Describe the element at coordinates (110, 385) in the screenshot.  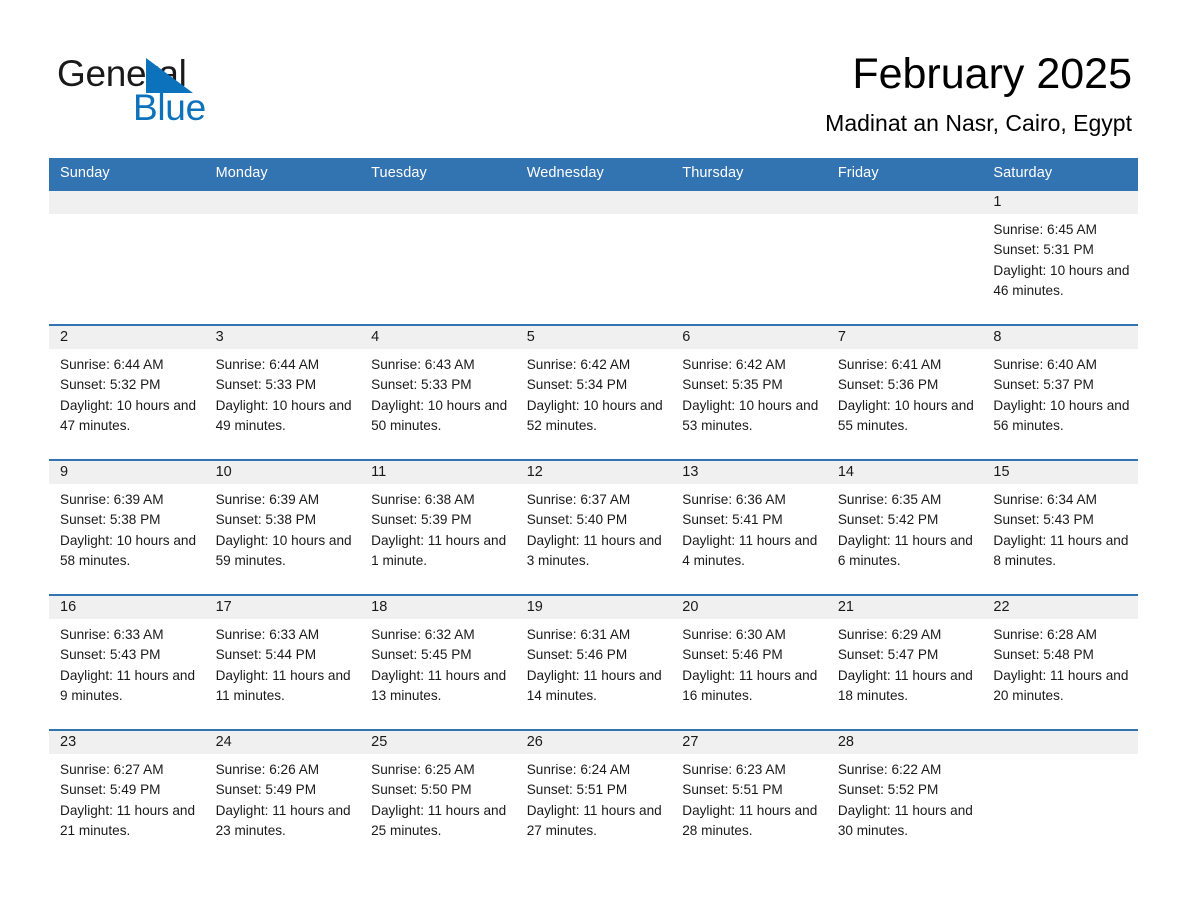
I see `sunset-text: Sunset: 5:32 PM` at that location.